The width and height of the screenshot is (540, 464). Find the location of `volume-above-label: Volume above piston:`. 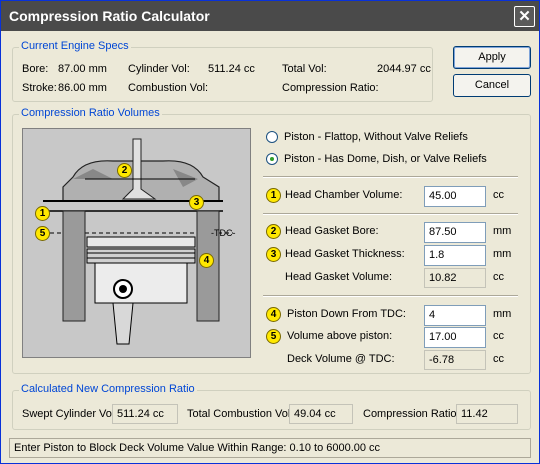

volume-above-label: Volume above piston: is located at coordinates (340, 336).